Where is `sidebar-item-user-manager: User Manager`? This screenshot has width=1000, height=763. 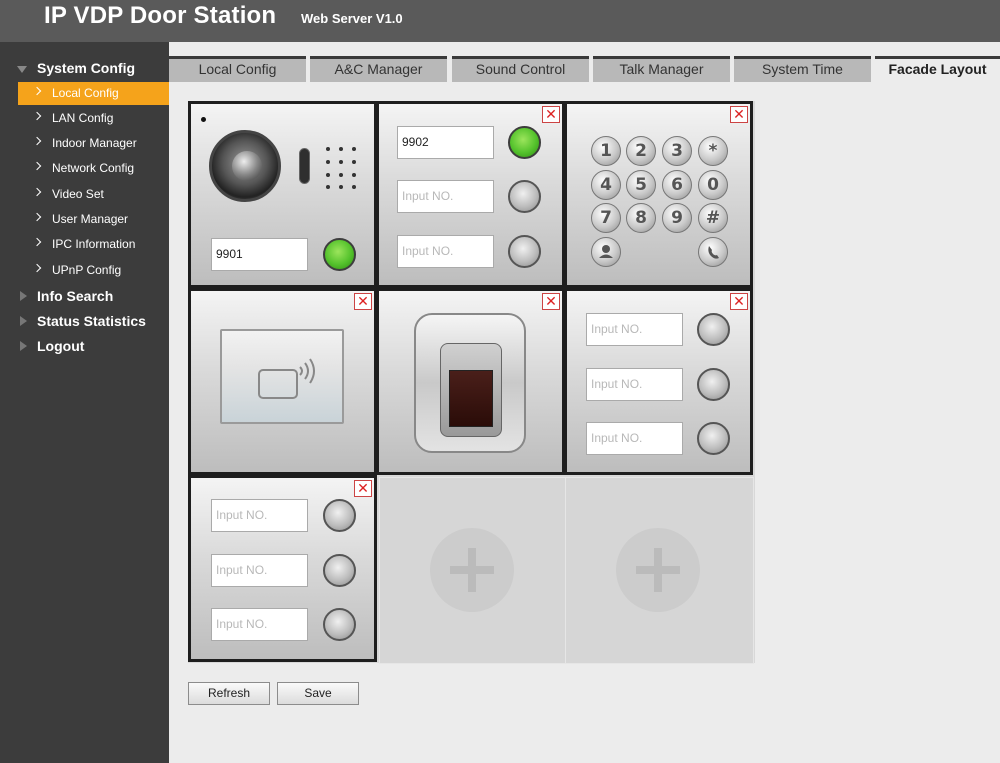
sidebar-item-user-manager: User Manager is located at coordinates (93, 219).